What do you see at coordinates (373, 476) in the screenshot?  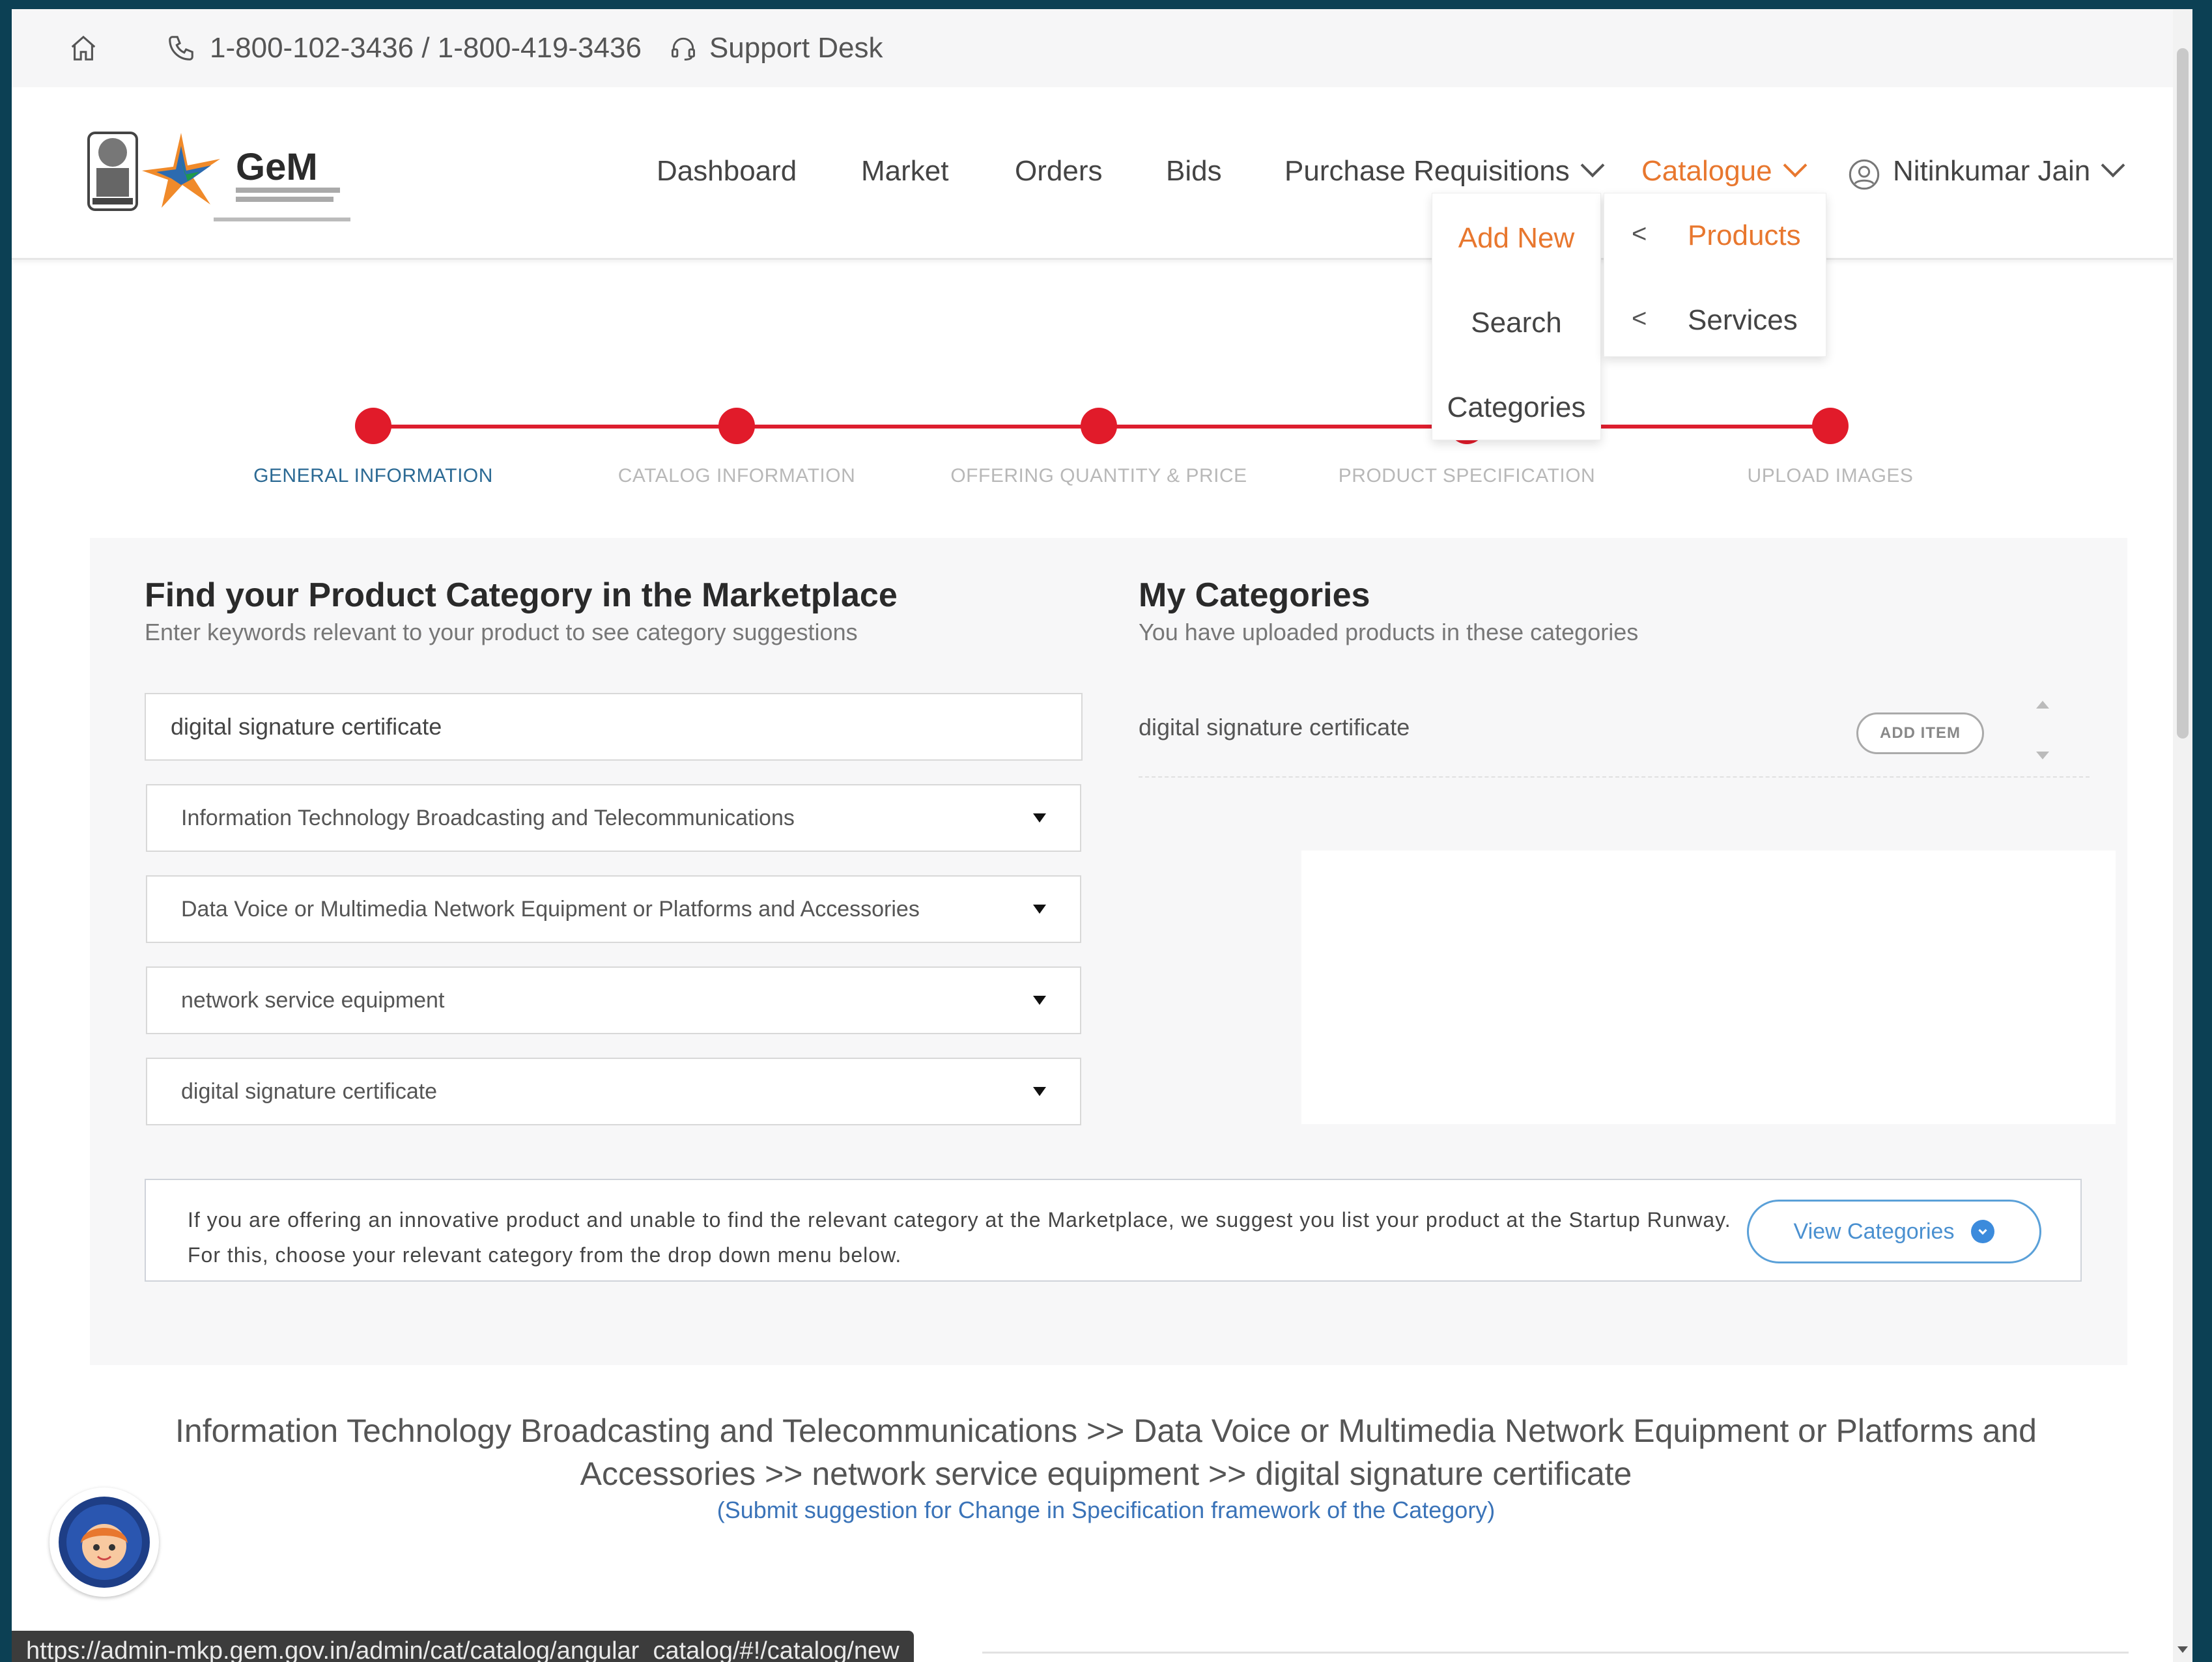 I see `step-label-general: GENERAL INFORMATION` at bounding box center [373, 476].